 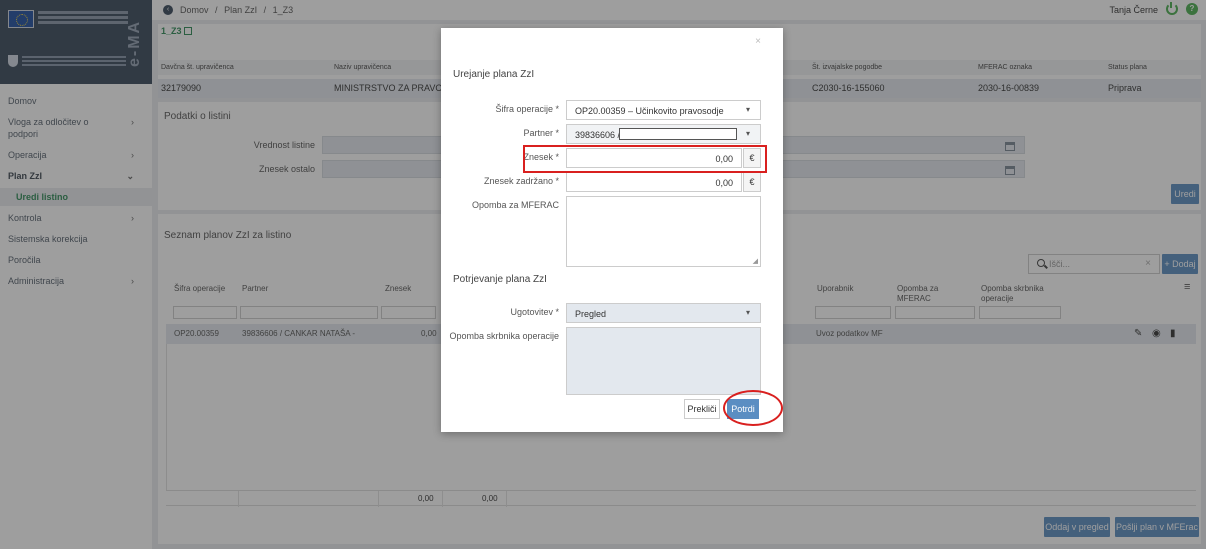 I want to click on close-icon: ×, so click(x=758, y=41).